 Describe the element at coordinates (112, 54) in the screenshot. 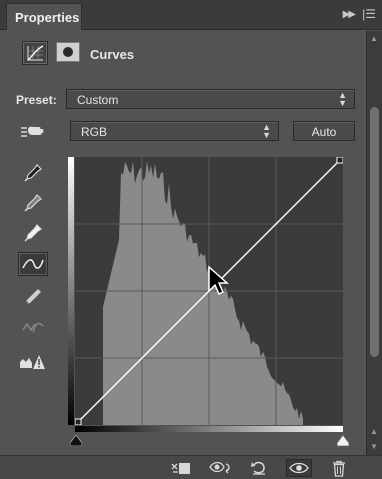

I see `panel-title: Curves` at that location.